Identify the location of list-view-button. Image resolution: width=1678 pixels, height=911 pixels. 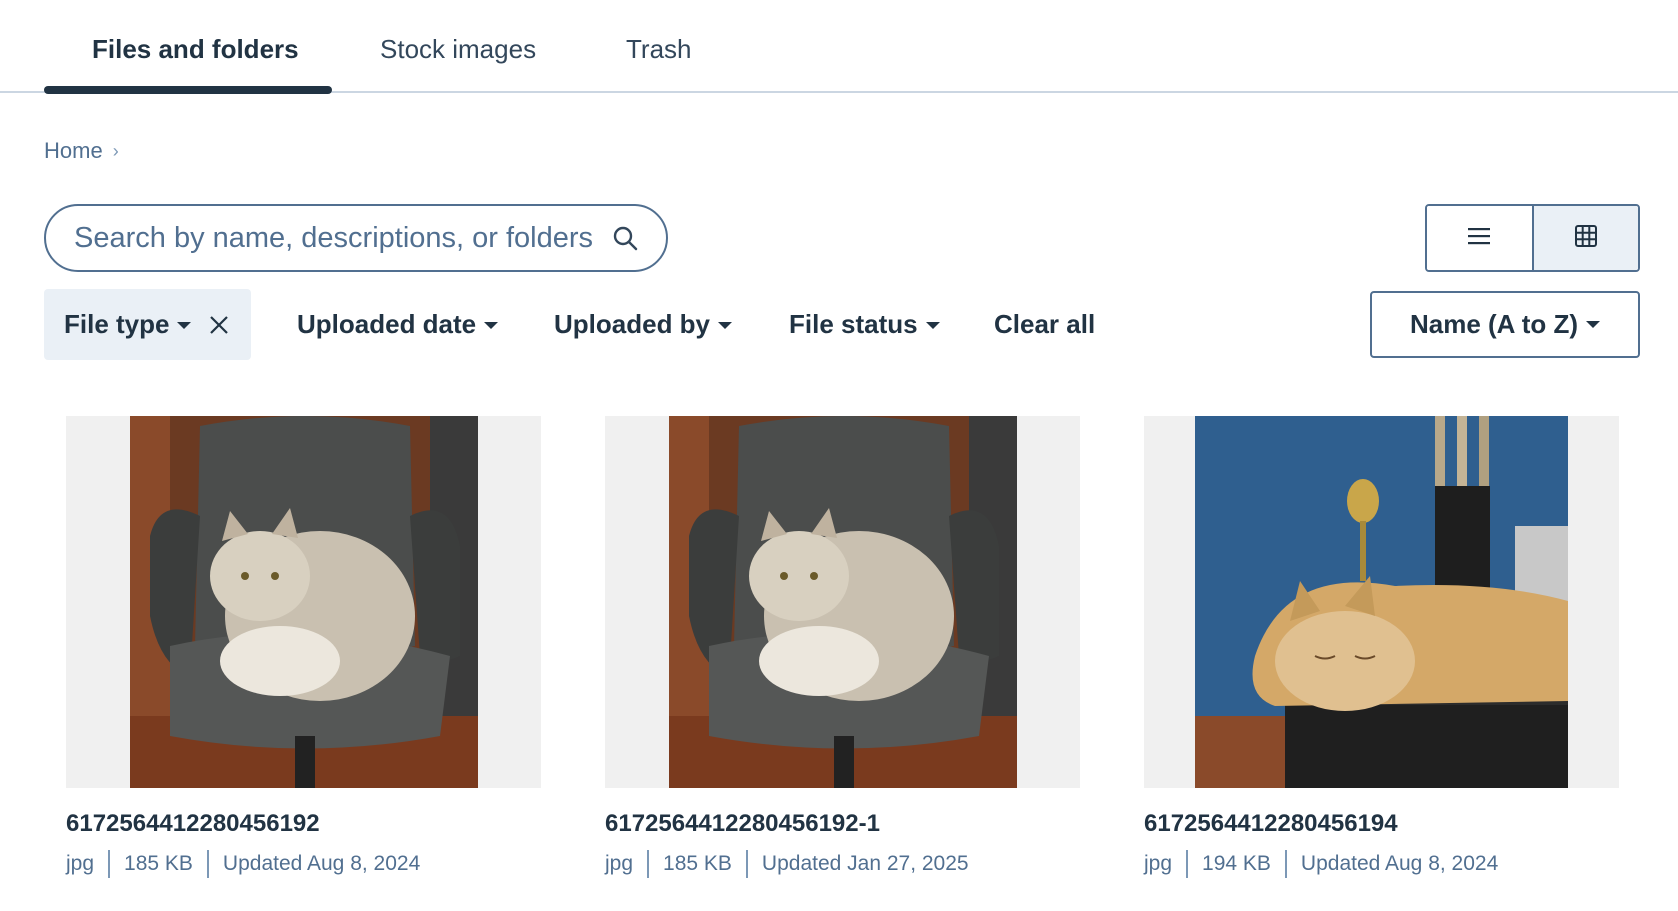
(1479, 238).